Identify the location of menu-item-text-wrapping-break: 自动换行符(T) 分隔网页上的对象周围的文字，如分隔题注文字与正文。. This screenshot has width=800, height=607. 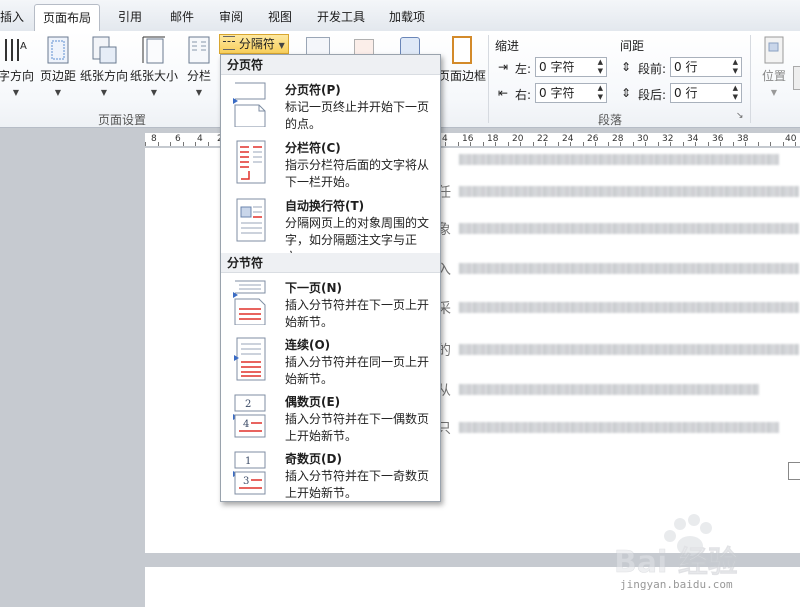
(330, 229).